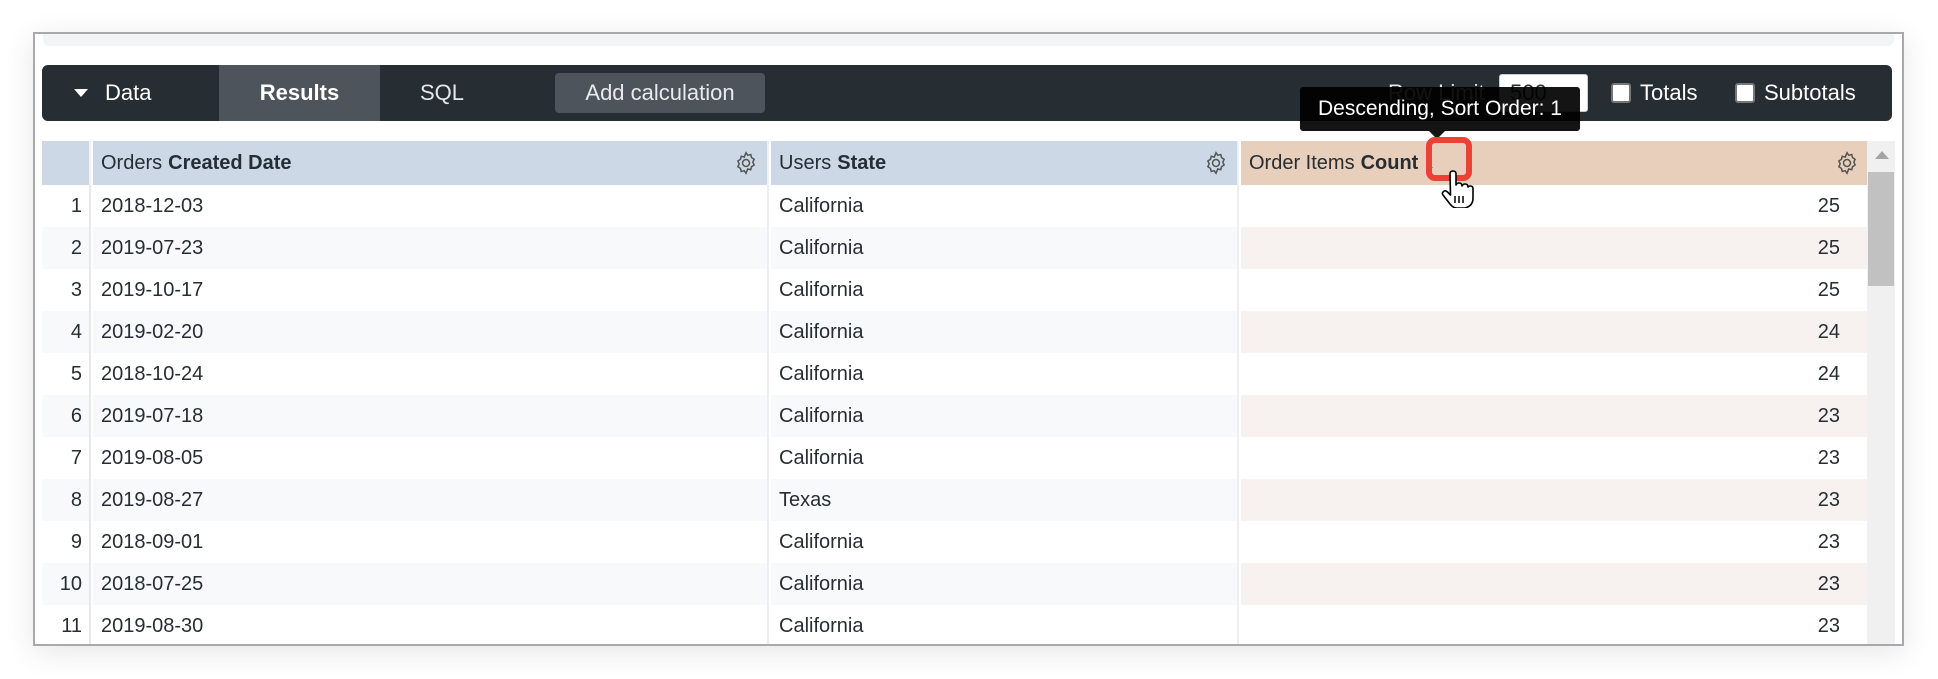 This screenshot has width=1938, height=679. Describe the element at coordinates (431, 248) in the screenshot. I see `cell-created-date: 2019-07-23` at that location.